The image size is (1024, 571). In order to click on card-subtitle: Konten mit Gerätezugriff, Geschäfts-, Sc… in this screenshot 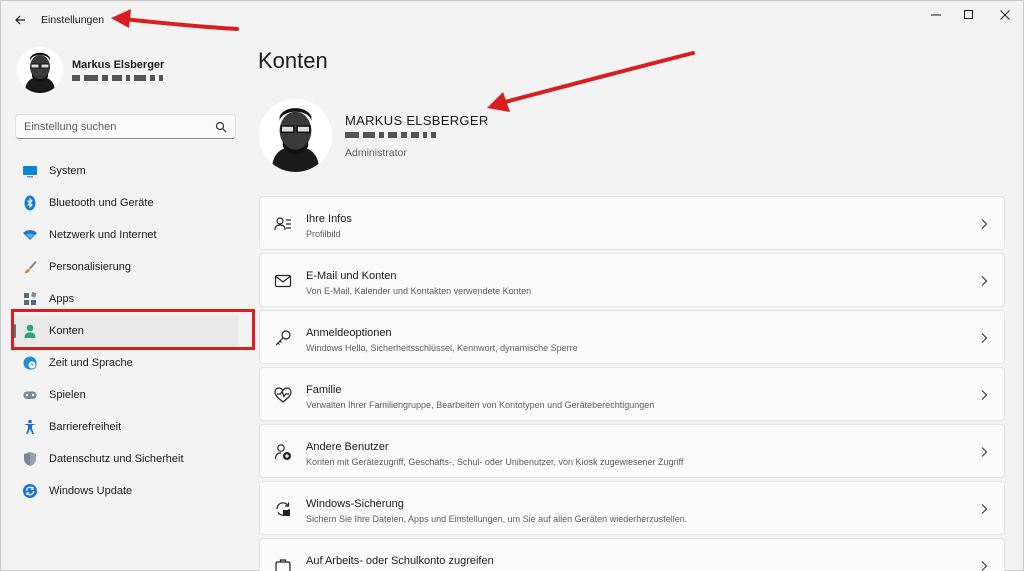, I will do `click(495, 462)`.